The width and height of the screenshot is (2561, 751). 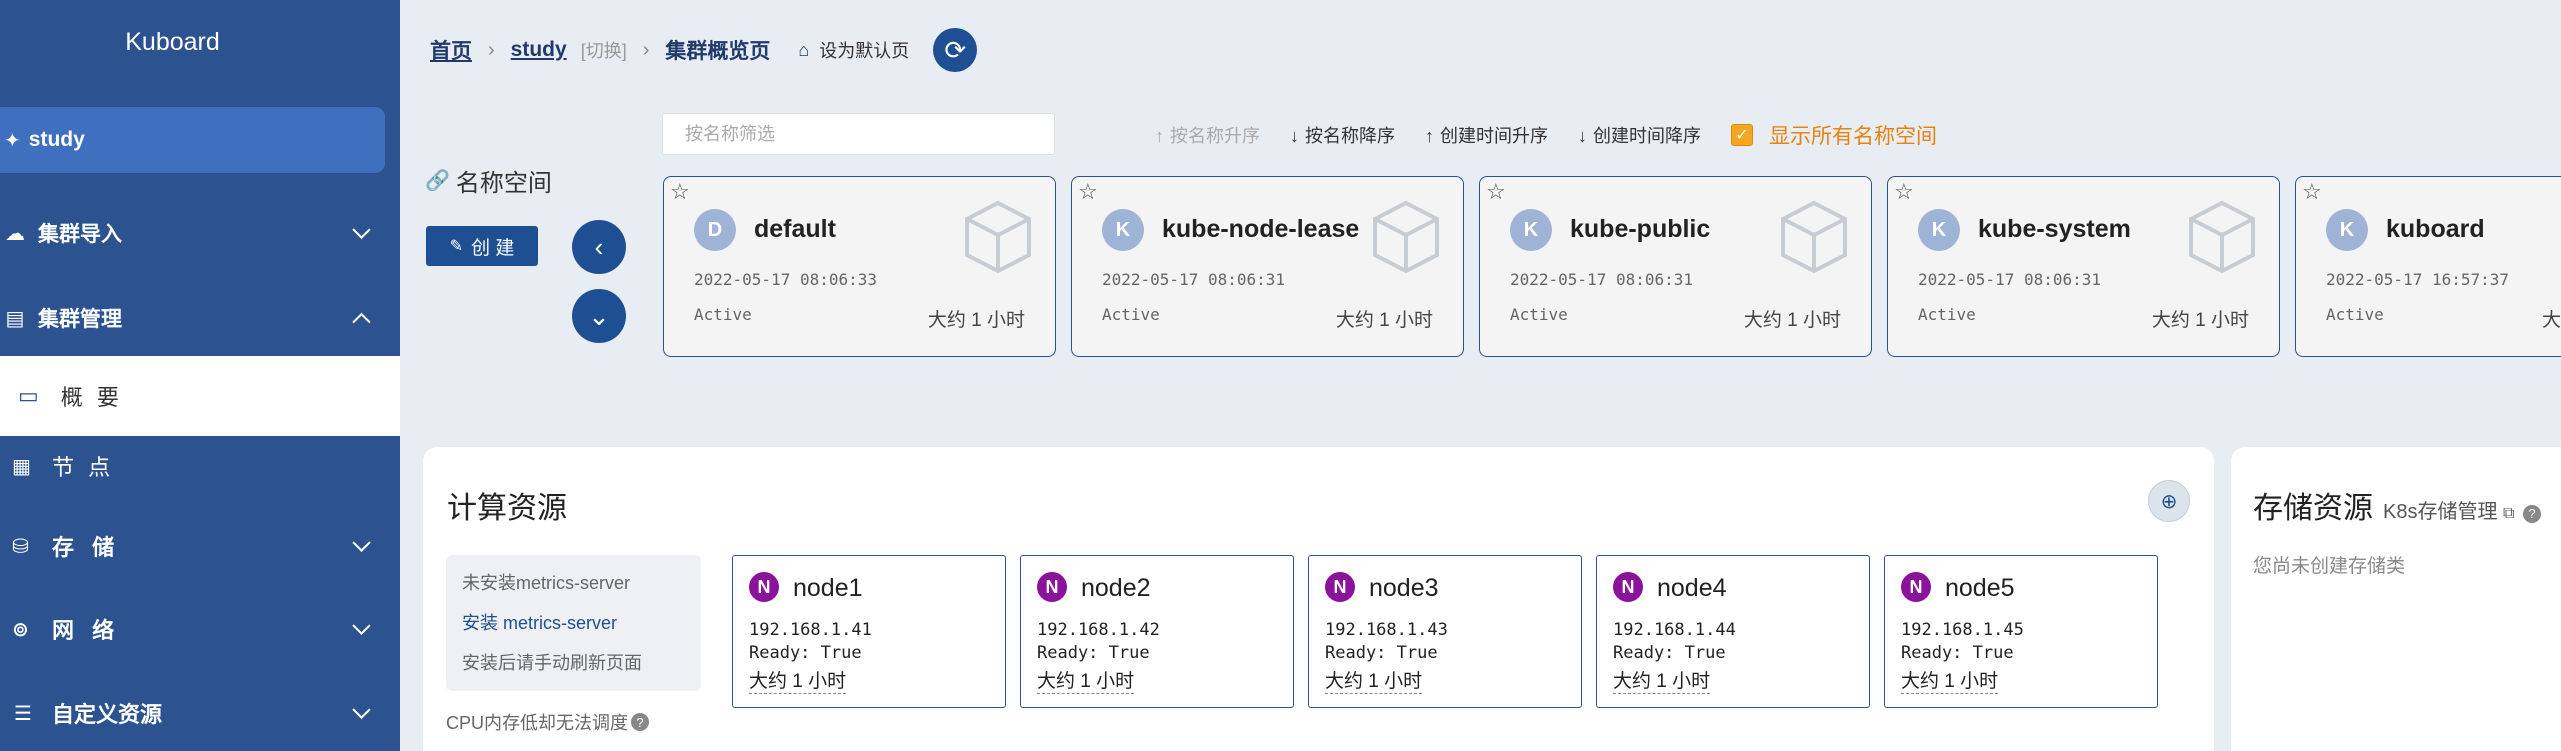 What do you see at coordinates (192, 140) in the screenshot?
I see `sidebar-cluster-study: ✦ study` at bounding box center [192, 140].